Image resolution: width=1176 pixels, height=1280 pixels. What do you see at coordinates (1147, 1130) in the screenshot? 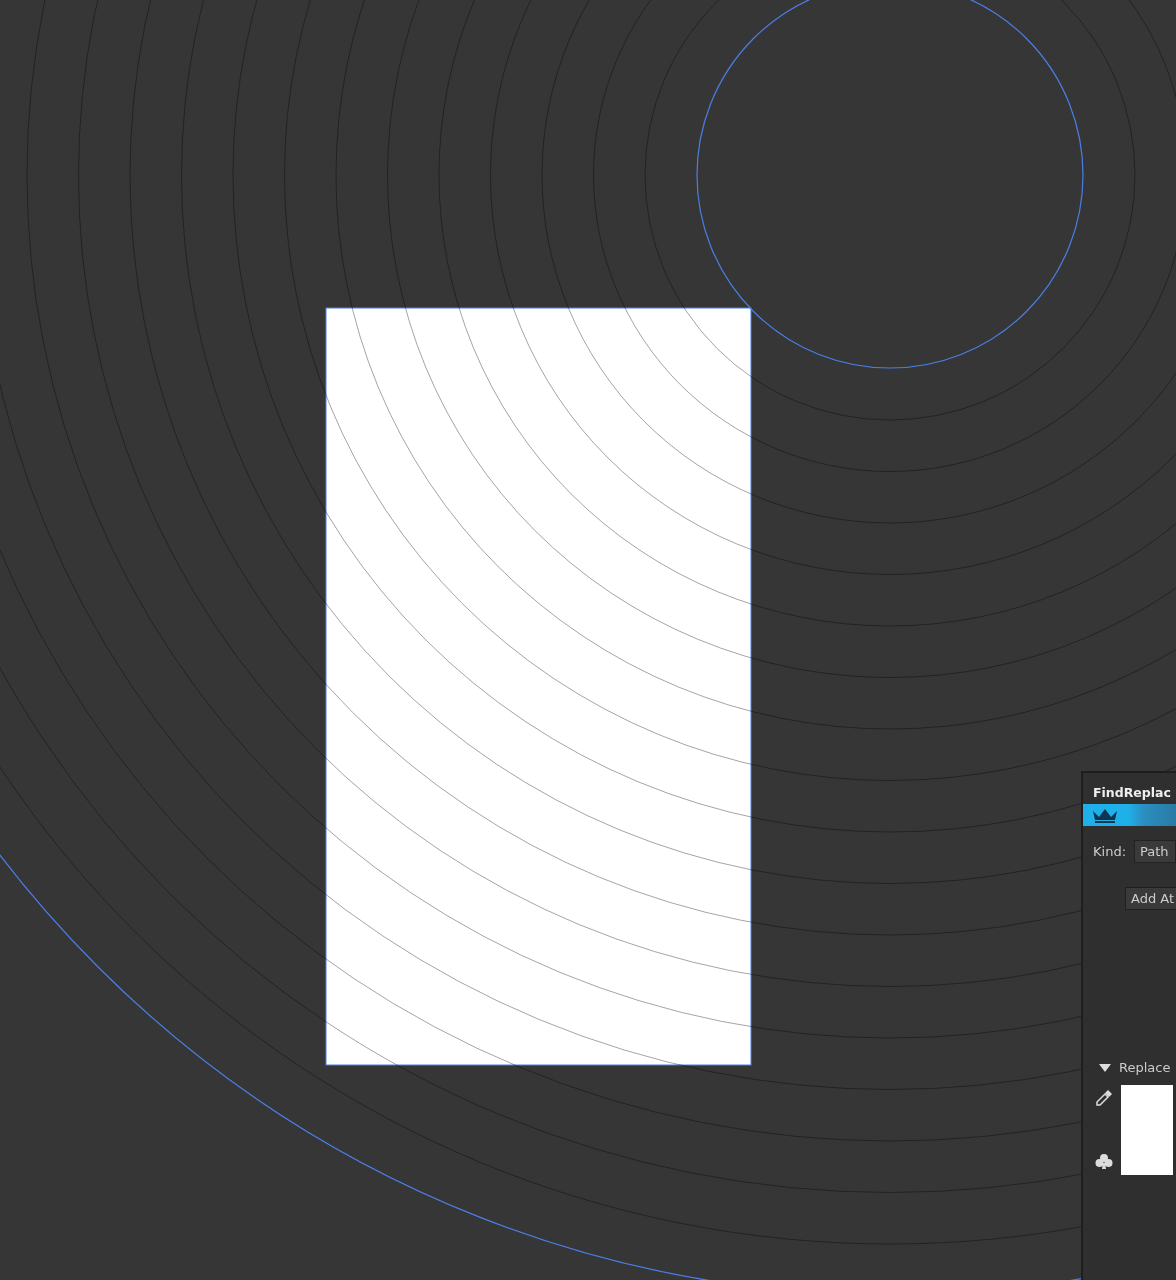
I see `color-swatch` at bounding box center [1147, 1130].